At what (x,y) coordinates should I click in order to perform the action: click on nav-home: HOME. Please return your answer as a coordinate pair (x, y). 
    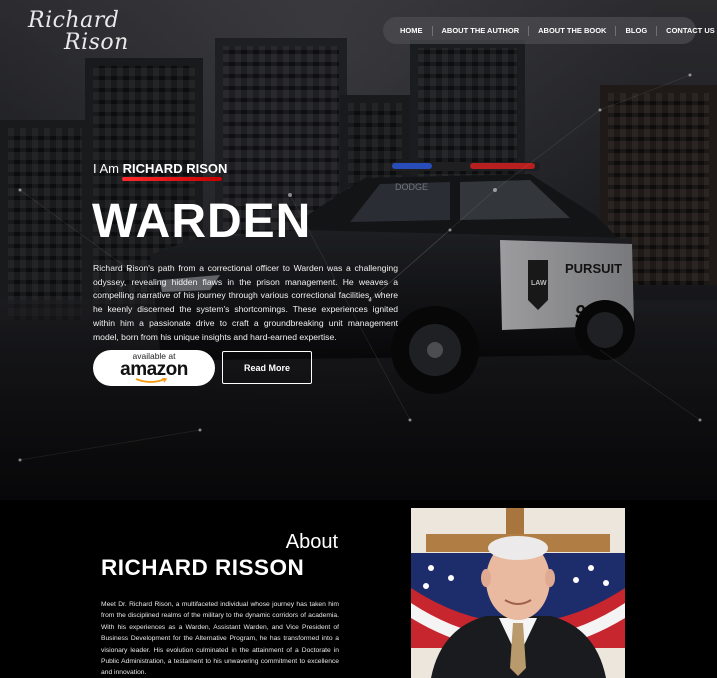
    Looking at the image, I should click on (411, 31).